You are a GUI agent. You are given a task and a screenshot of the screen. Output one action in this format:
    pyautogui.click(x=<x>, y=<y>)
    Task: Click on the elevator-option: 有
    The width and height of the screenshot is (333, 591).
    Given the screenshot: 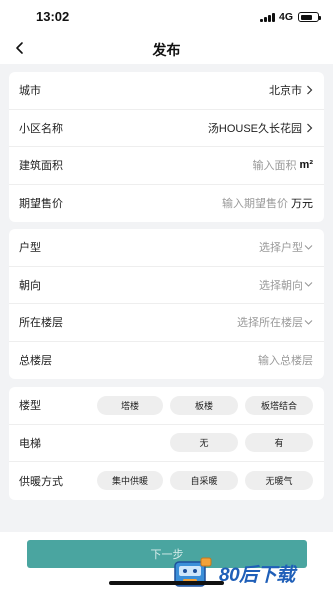 What is the action you would take?
    pyautogui.click(x=279, y=443)
    